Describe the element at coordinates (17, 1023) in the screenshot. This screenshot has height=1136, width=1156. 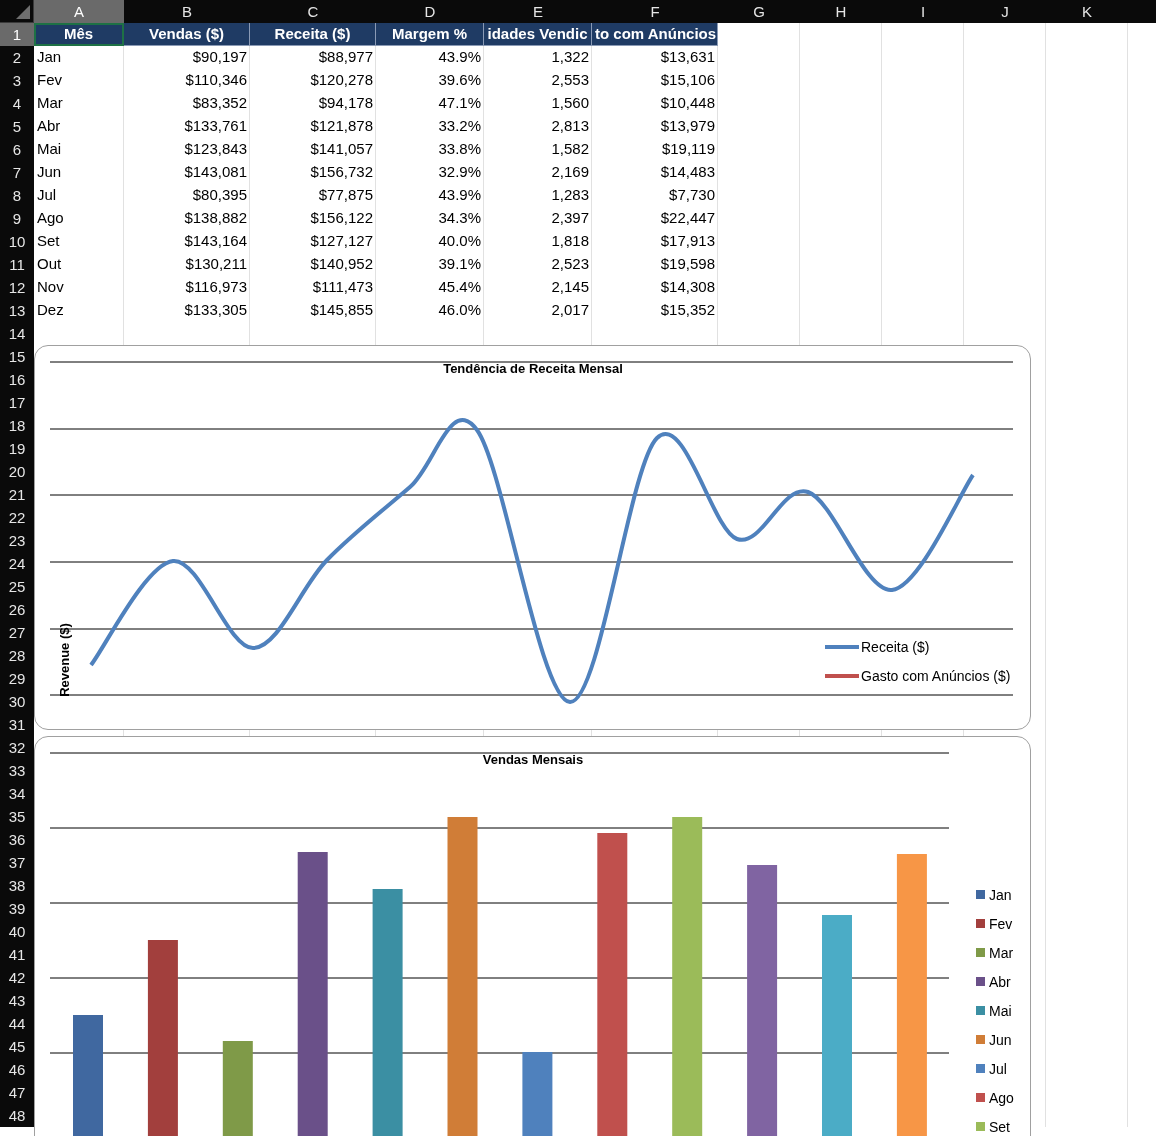
I see `row-header: 44` at that location.